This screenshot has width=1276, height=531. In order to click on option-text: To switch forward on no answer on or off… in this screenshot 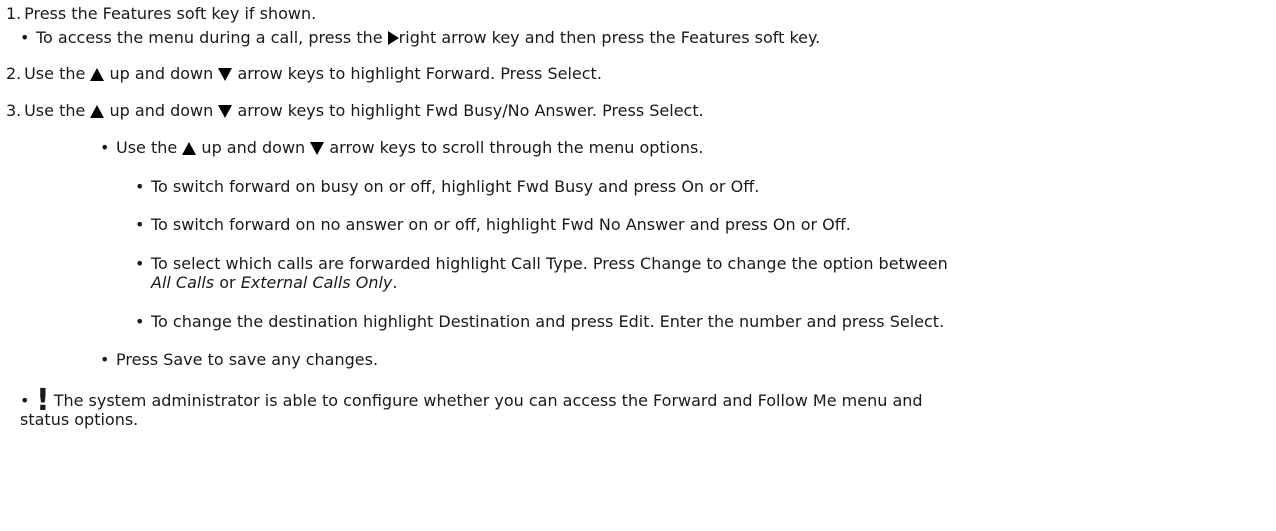, I will do `click(501, 224)`.